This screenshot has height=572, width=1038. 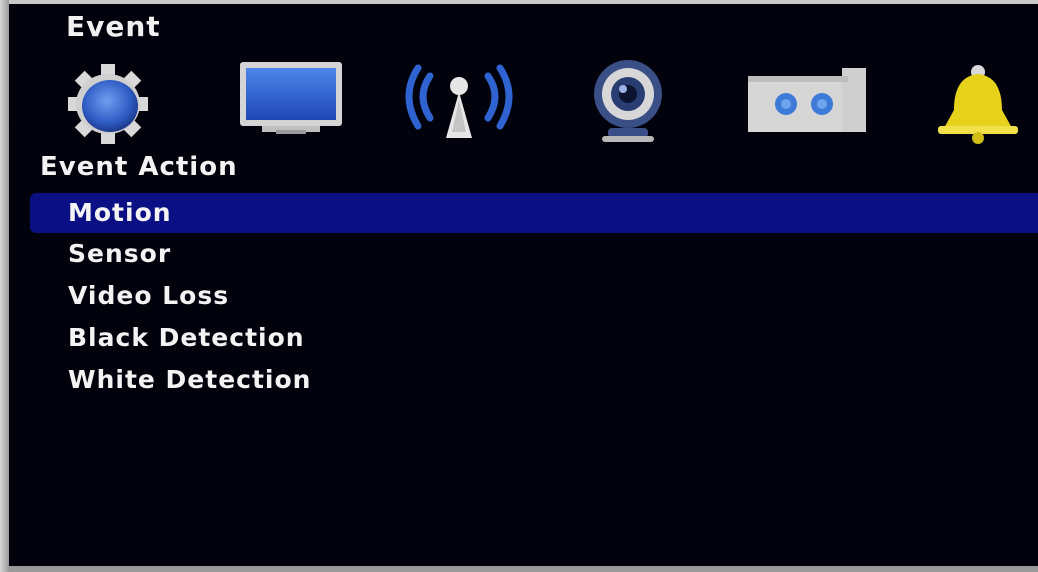 What do you see at coordinates (807, 100) in the screenshot?
I see `recorder-icon` at bounding box center [807, 100].